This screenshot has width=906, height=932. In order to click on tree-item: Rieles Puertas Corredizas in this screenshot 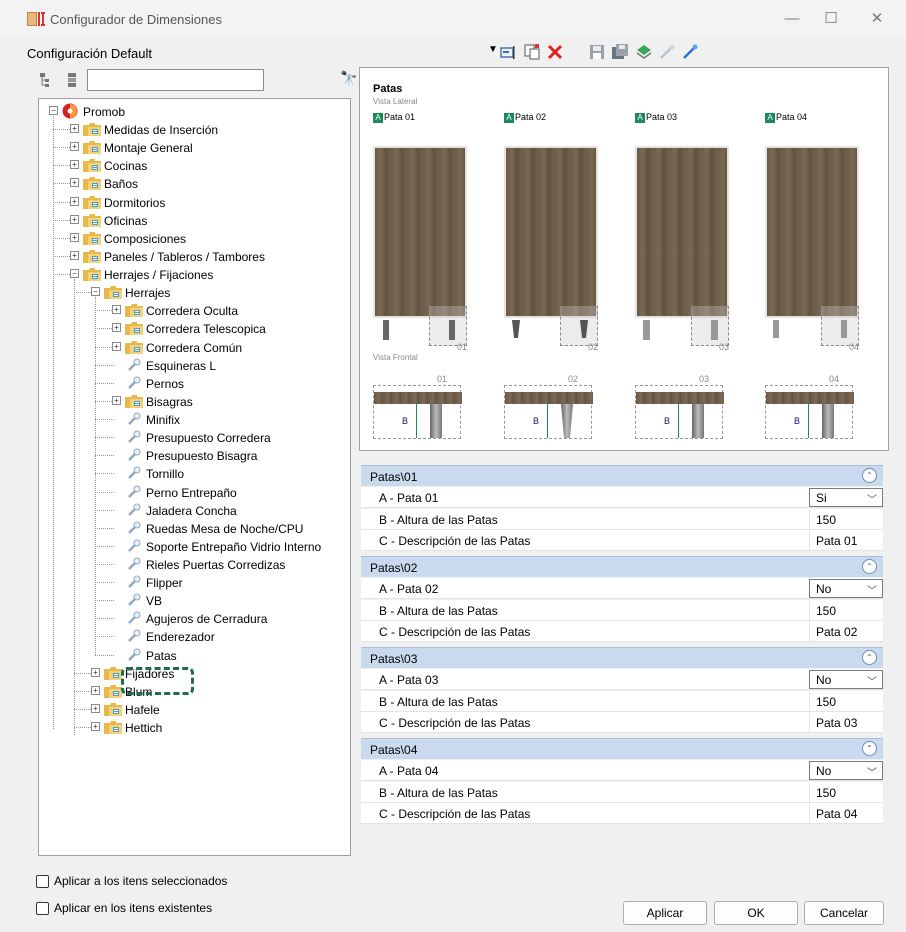, I will do `click(194, 564)`.